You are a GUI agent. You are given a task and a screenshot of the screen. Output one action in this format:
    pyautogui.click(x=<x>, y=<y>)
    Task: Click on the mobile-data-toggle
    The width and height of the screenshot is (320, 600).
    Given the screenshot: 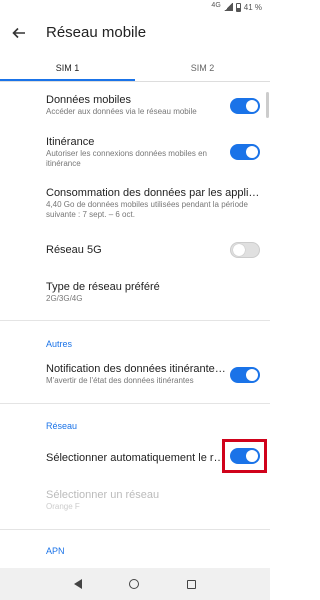 What is the action you would take?
    pyautogui.click(x=245, y=106)
    